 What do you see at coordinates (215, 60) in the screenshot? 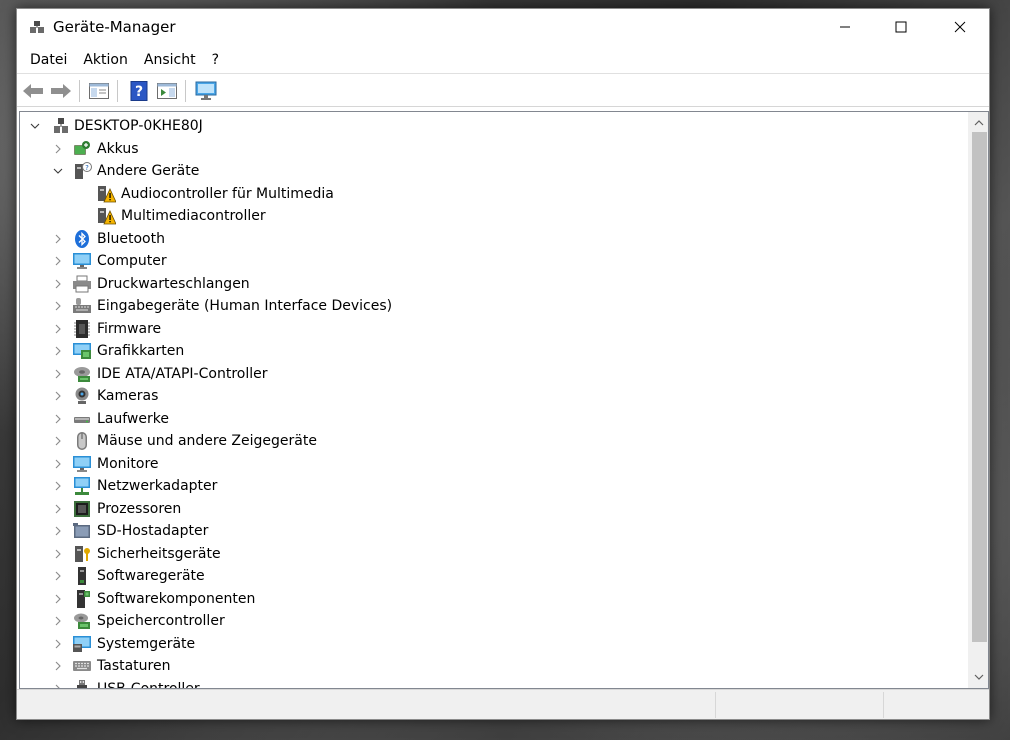
I see `menu-help: ?` at bounding box center [215, 60].